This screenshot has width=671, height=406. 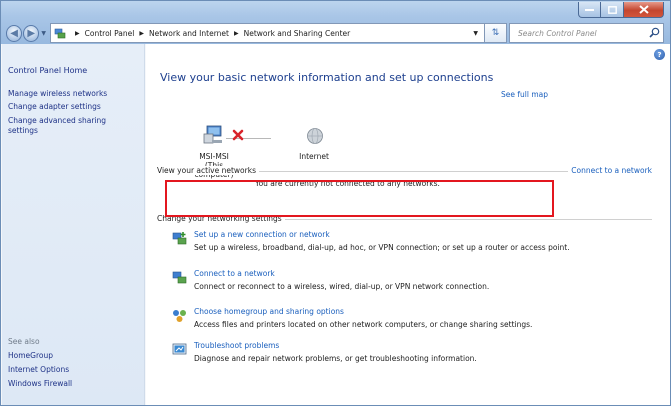 I want to click on nav-buttons: ◀ ▶ ▼, so click(x=26, y=33).